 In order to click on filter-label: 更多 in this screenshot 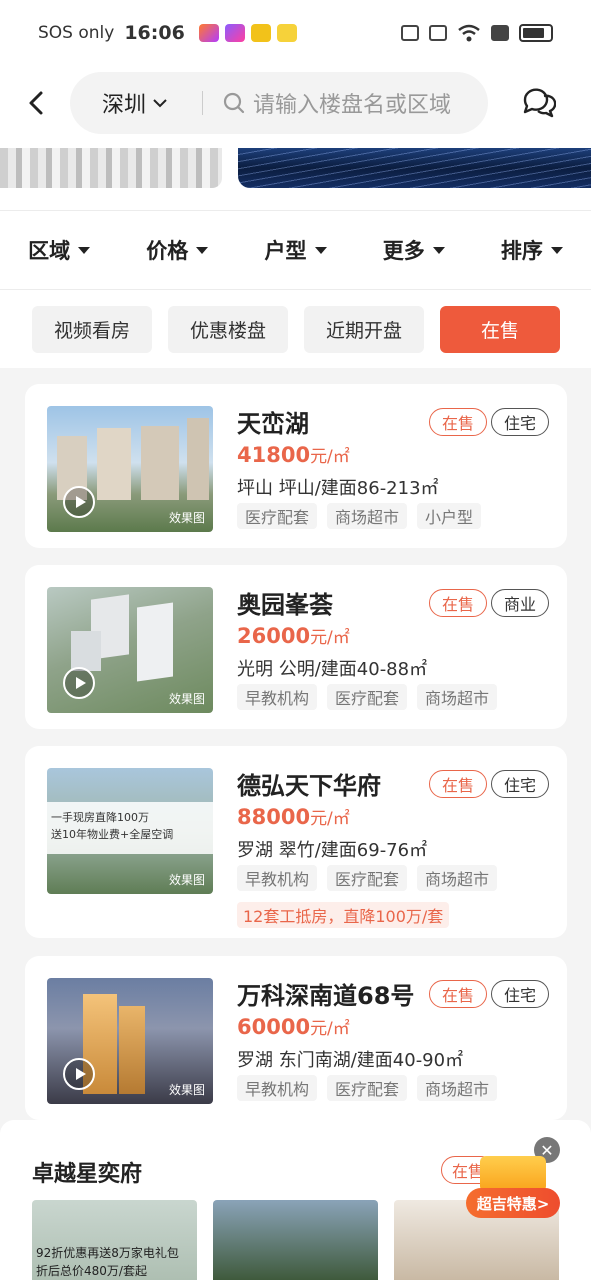, I will do `click(403, 251)`.